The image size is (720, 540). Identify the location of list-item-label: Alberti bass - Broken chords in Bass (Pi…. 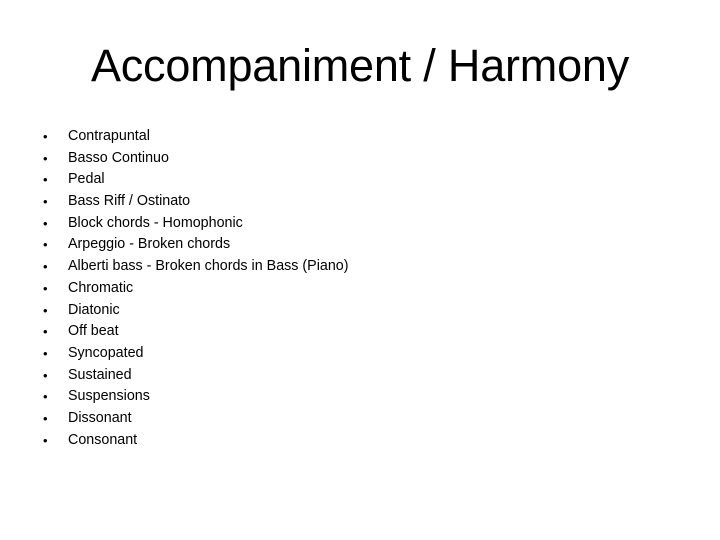
(208, 266).